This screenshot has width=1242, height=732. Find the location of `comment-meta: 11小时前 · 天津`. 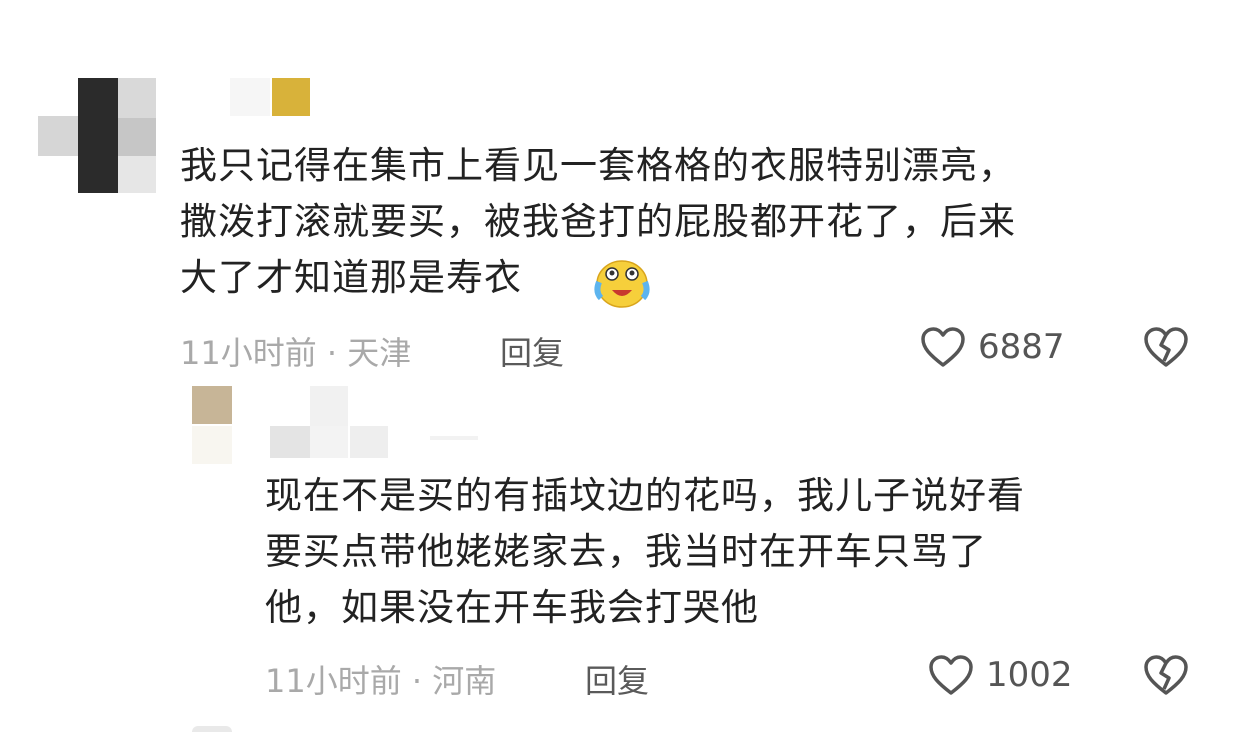

comment-meta: 11小时前 · 天津 is located at coordinates (295, 351).